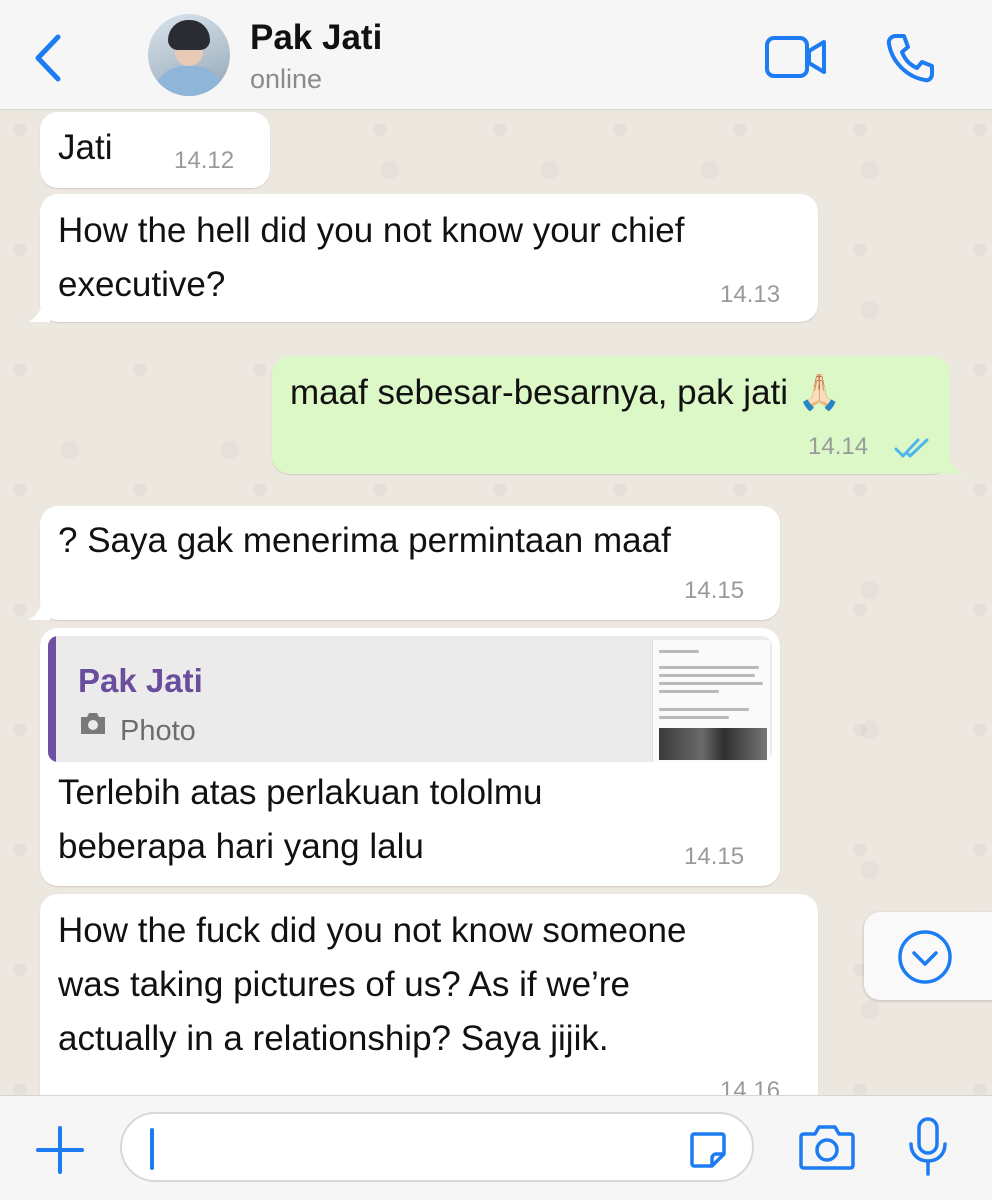  I want to click on reply-photo-thumbnail, so click(711, 701).